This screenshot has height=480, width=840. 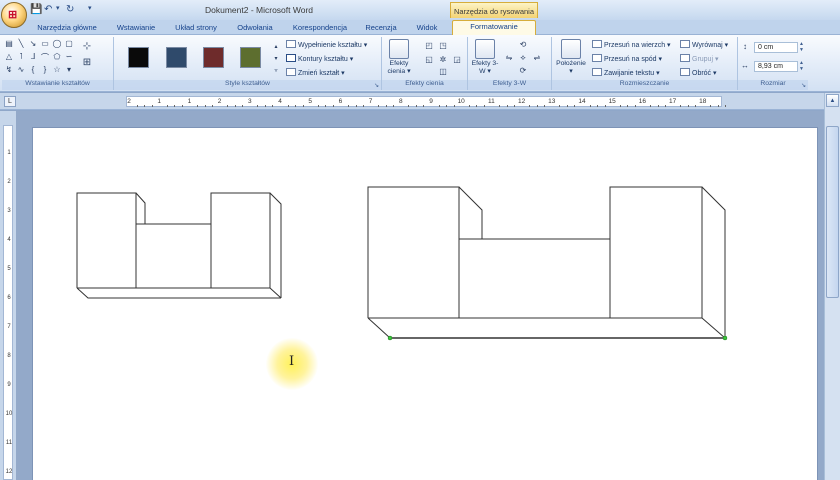 I want to click on shadow-toggle-icon: ✲, so click(x=443, y=59).